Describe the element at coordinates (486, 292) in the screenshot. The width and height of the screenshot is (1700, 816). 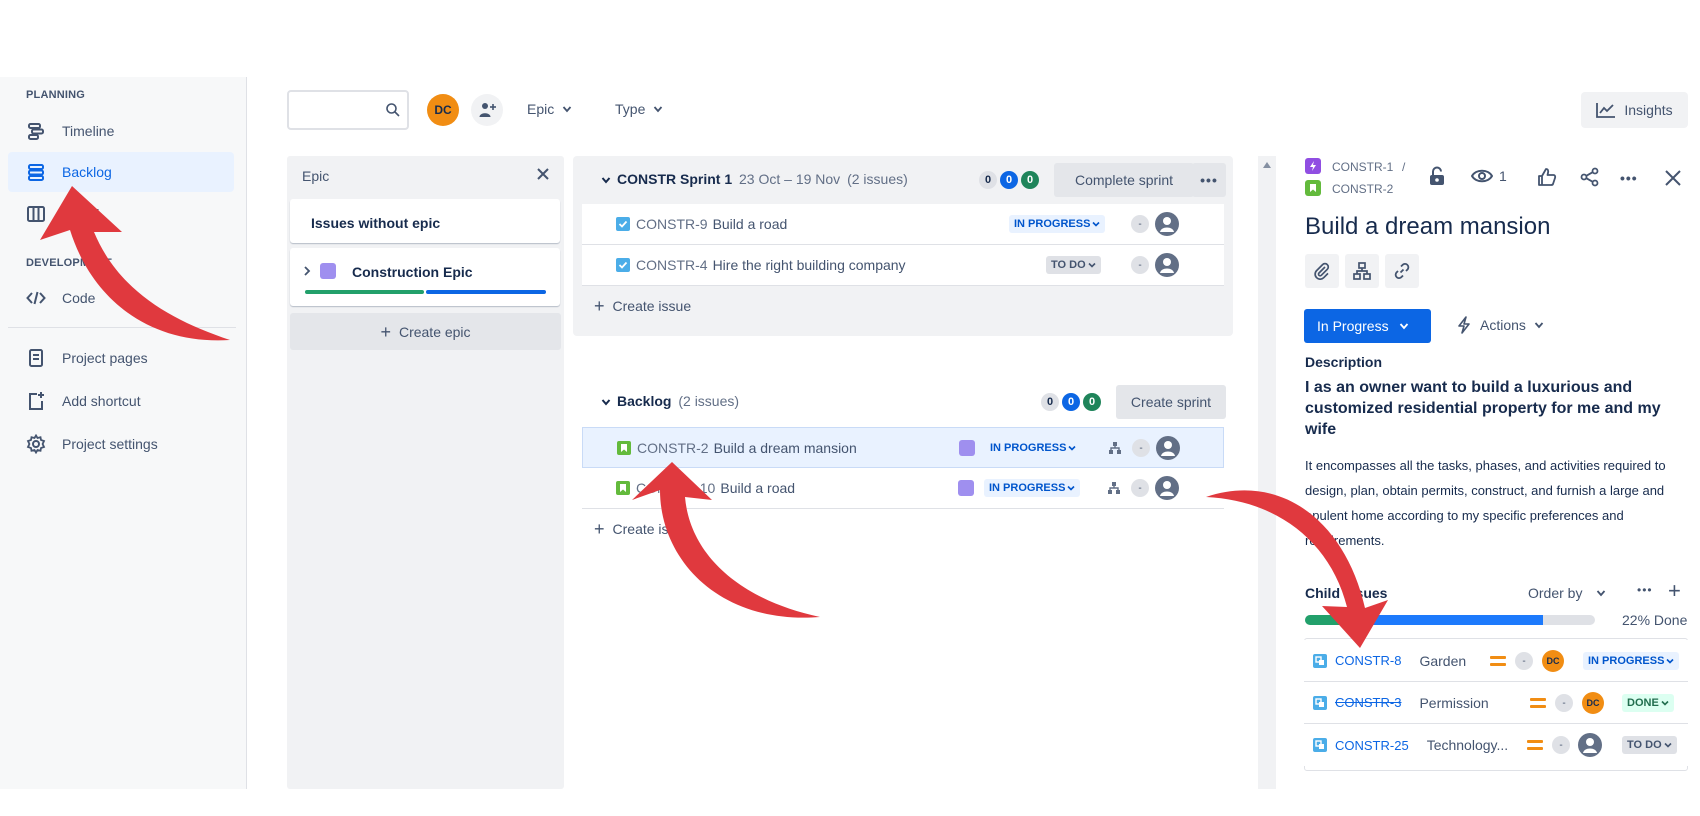
I see `epic-progress-in-progress` at that location.